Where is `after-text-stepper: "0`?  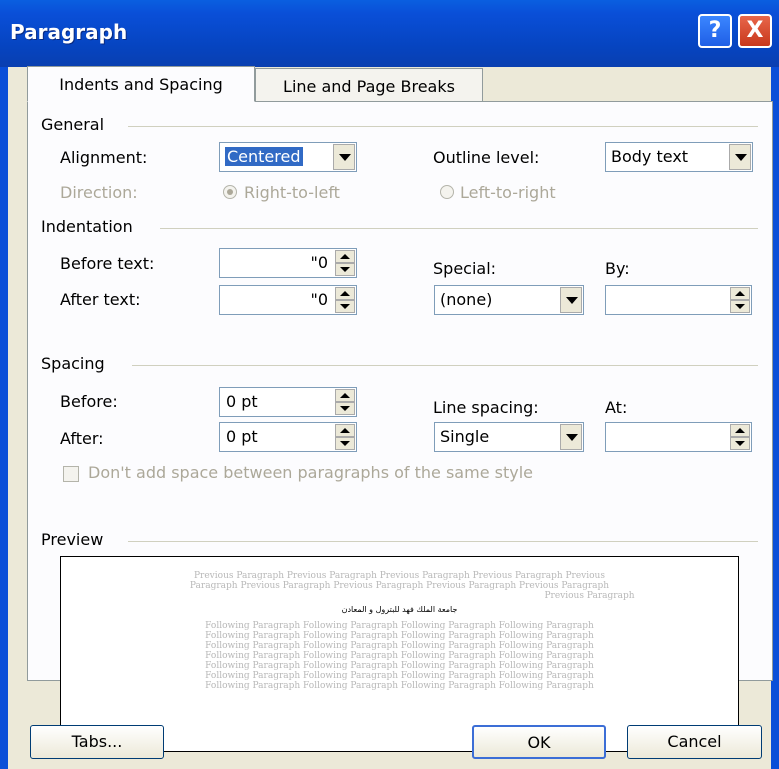 after-text-stepper: "0 is located at coordinates (288, 300).